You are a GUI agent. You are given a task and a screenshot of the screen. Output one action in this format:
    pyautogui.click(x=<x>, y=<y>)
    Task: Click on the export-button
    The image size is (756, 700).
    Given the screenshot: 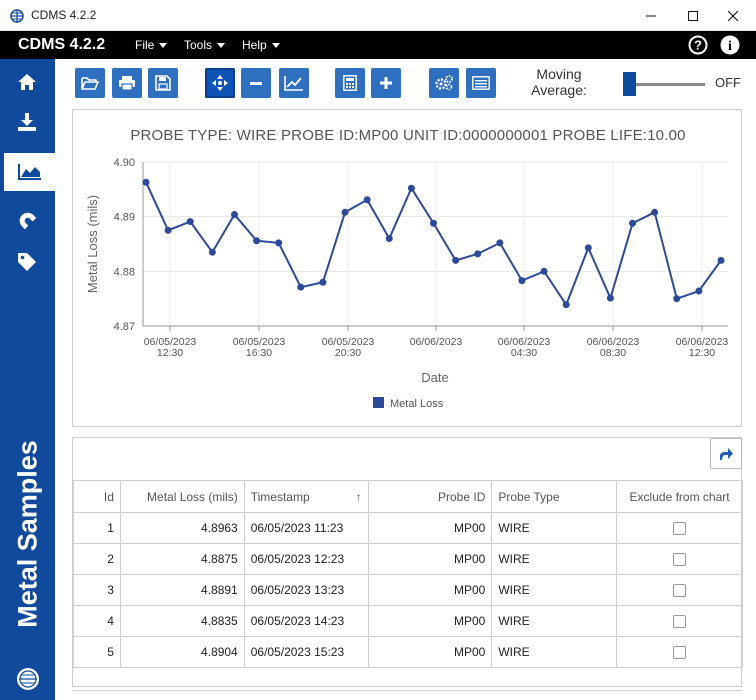 What is the action you would take?
    pyautogui.click(x=726, y=453)
    